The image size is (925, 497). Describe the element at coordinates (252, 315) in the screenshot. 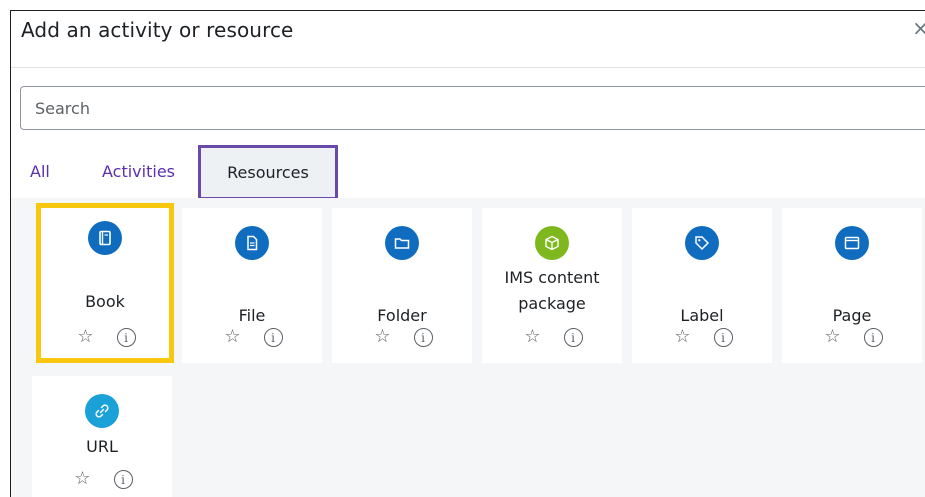

I see `resource-label: File` at that location.